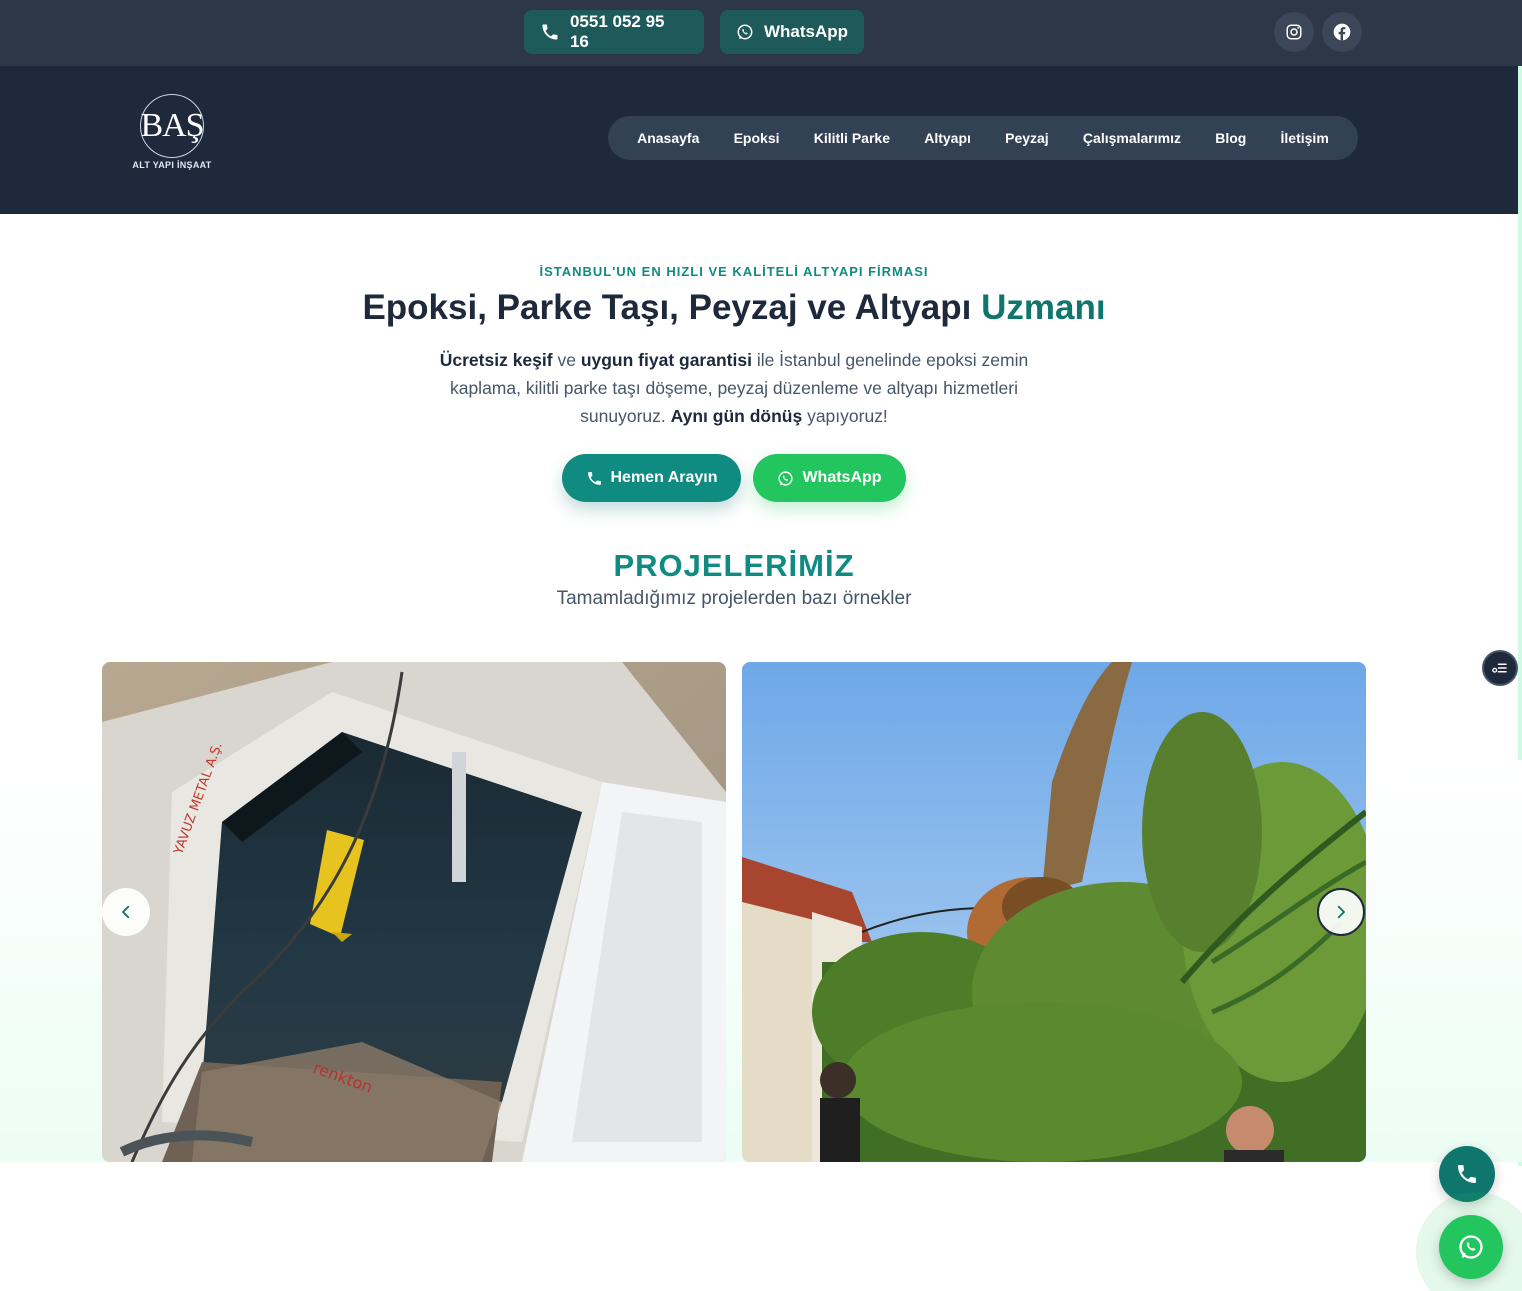 The width and height of the screenshot is (1522, 1291). What do you see at coordinates (734, 598) in the screenshot?
I see `projects-subtitle: Tamamladığımız projelerden bazı örnekler` at bounding box center [734, 598].